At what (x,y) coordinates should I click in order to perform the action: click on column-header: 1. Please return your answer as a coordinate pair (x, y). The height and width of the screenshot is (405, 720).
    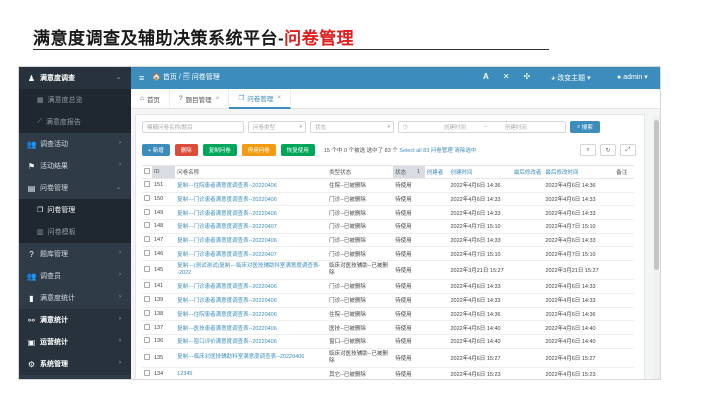
    Looking at the image, I should click on (419, 172).